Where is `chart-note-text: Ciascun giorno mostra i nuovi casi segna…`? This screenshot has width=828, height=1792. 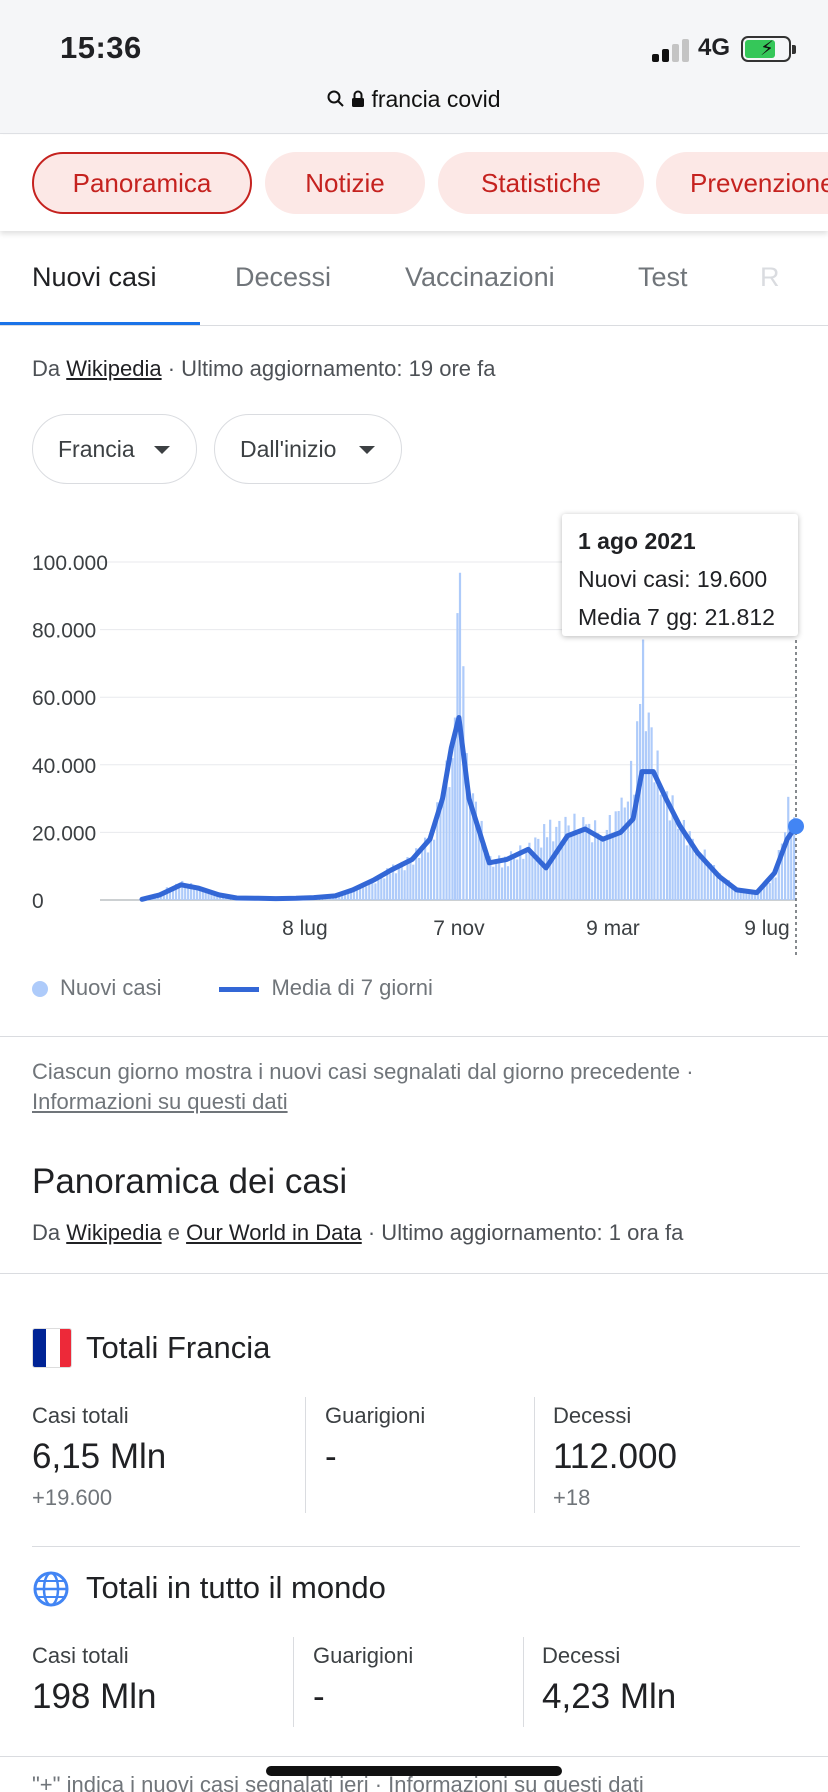 chart-note-text: Ciascun giorno mostra i nuovi casi segna… is located at coordinates (363, 1071).